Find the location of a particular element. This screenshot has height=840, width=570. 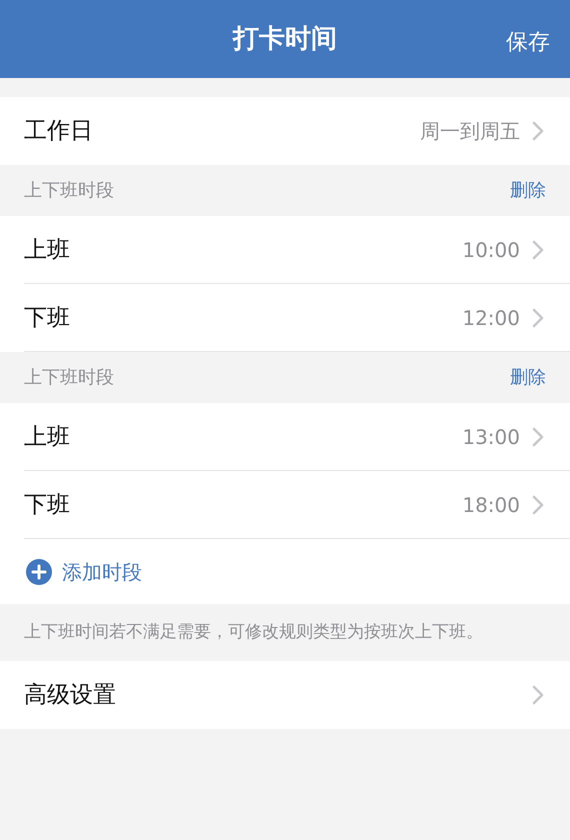

advanced-settings-row: 高级设置 is located at coordinates (285, 695).